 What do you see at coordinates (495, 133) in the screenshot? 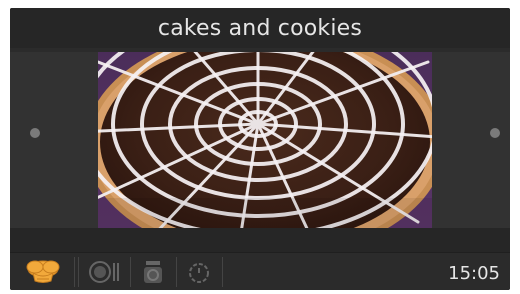
I see `next-dot-icon` at bounding box center [495, 133].